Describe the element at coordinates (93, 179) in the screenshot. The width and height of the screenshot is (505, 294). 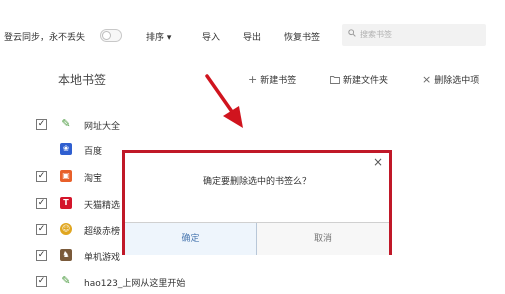
I see `bookmark-label: 淘宝` at that location.